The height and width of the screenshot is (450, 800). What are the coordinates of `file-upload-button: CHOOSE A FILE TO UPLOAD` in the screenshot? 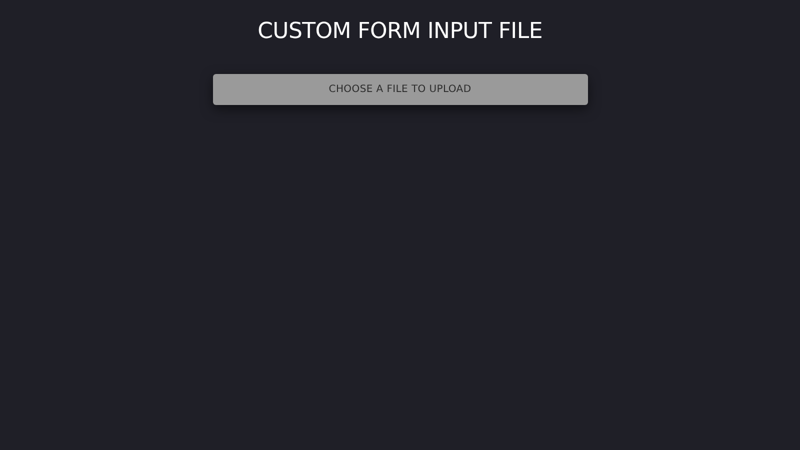 It's located at (400, 89).